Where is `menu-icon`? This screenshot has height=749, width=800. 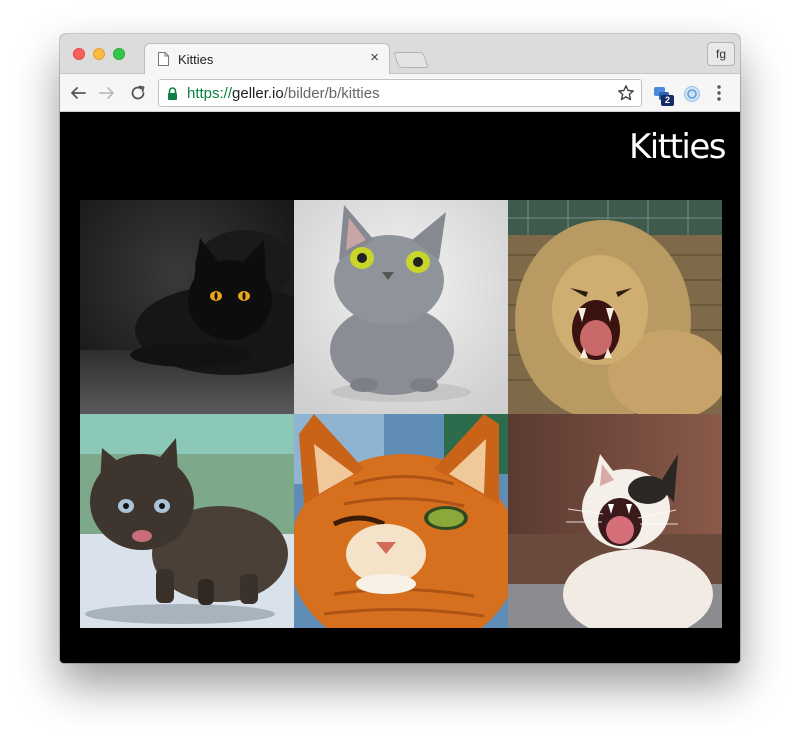 menu-icon is located at coordinates (719, 93).